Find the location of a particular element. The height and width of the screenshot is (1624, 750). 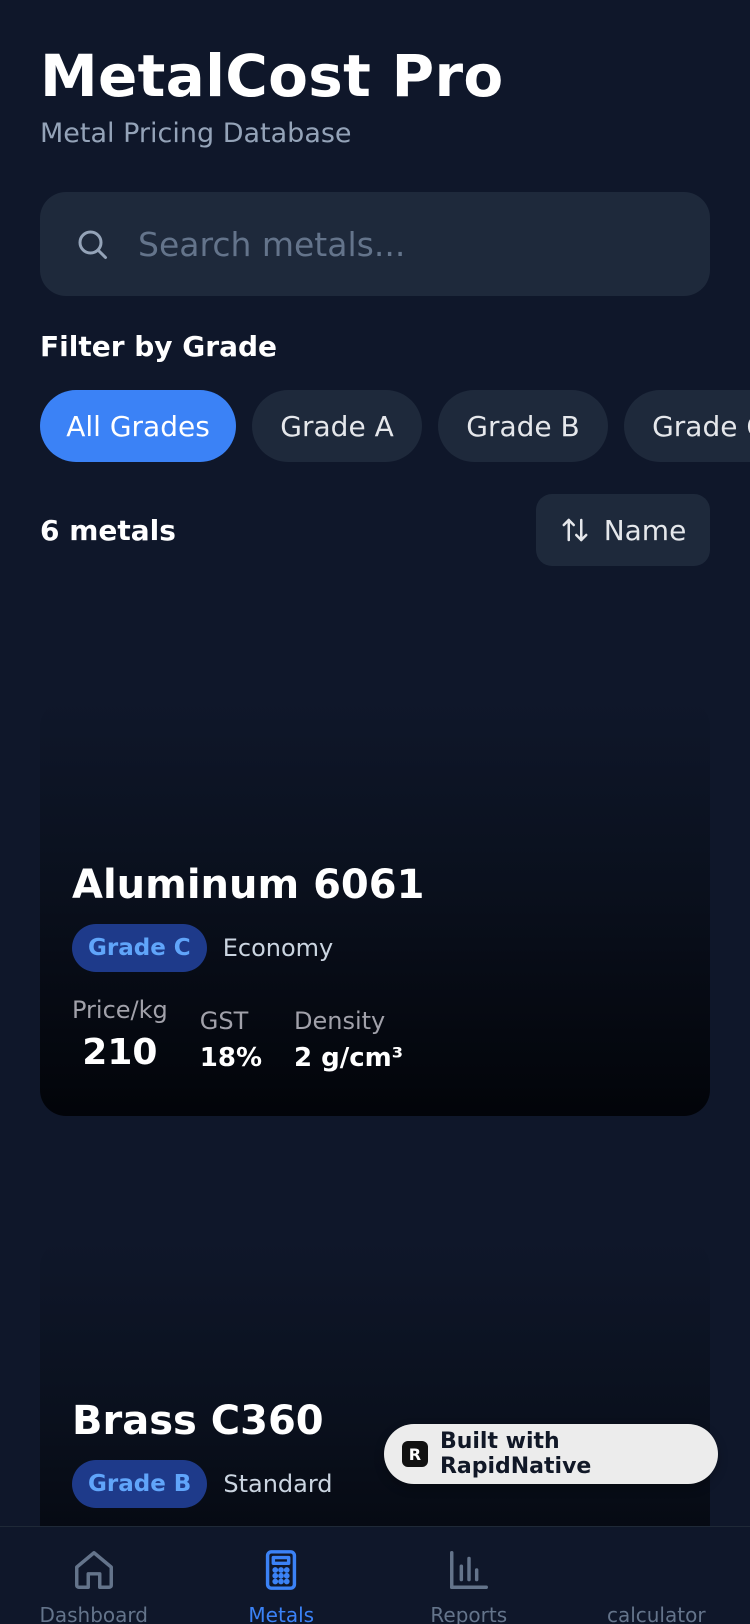

rapidnative-logo-icon: R is located at coordinates (415, 1454).